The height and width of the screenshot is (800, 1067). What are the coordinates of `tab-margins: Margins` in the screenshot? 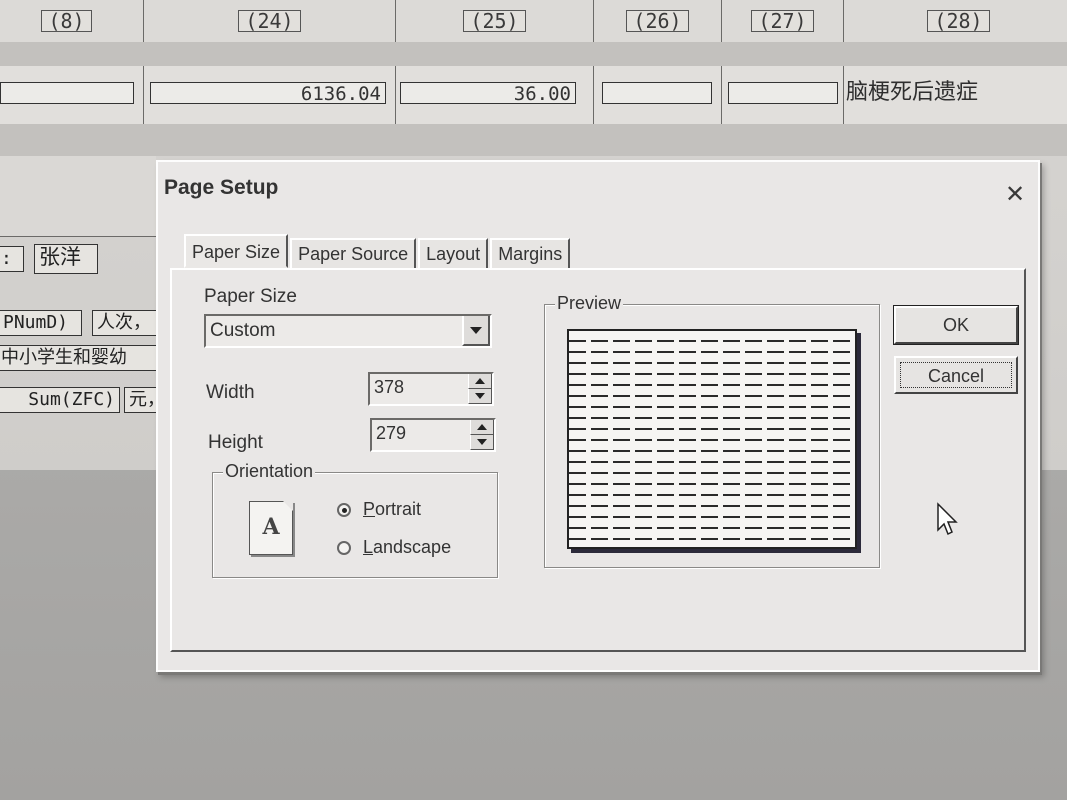 It's located at (530, 253).